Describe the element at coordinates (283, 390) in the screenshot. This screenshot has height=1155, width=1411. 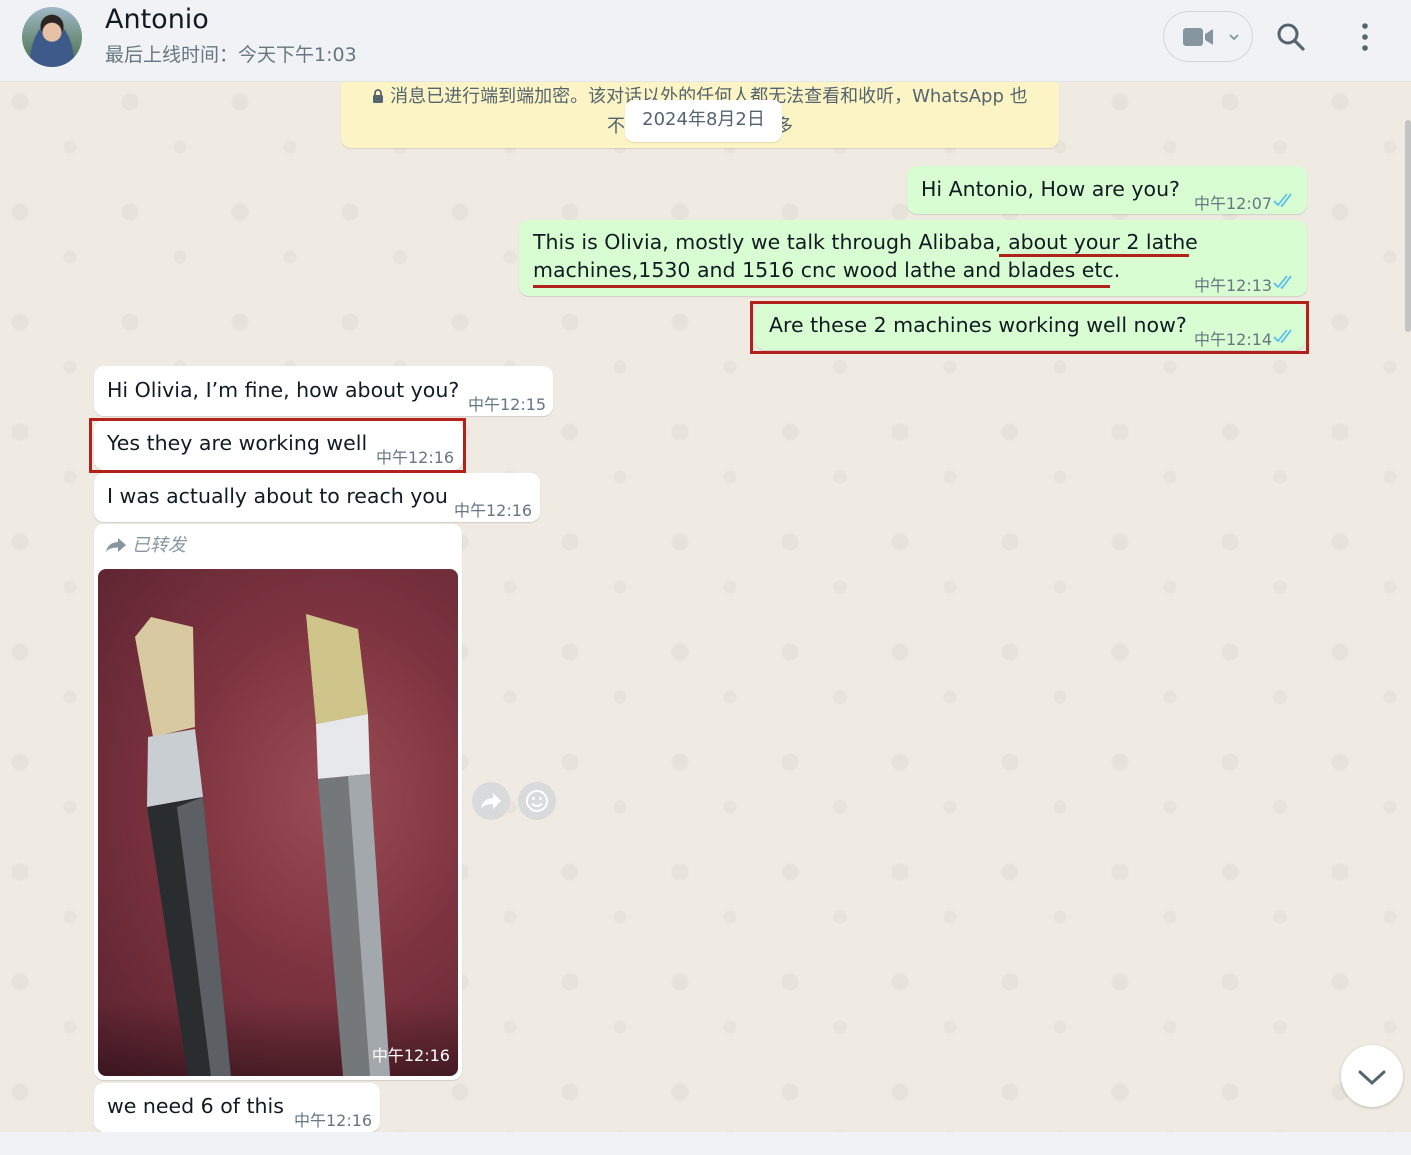
I see `message-text: Hi Olivia, I’m fine, how about you?` at that location.